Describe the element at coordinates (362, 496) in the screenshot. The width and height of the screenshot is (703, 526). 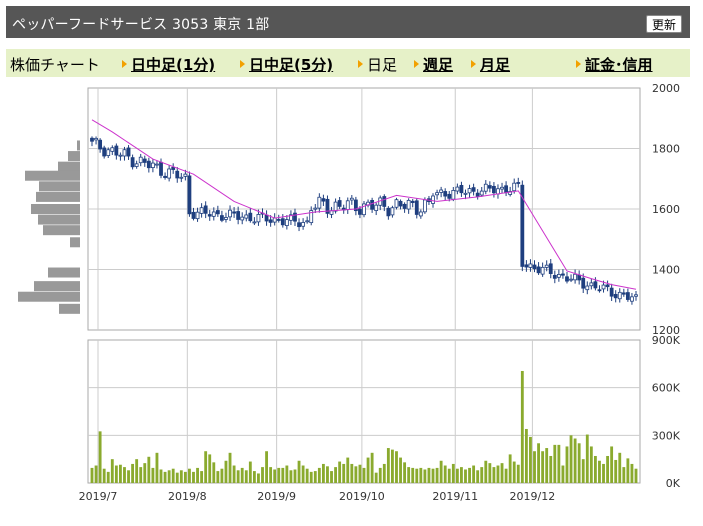
I see `x-tick-label: 2019/10` at that location.